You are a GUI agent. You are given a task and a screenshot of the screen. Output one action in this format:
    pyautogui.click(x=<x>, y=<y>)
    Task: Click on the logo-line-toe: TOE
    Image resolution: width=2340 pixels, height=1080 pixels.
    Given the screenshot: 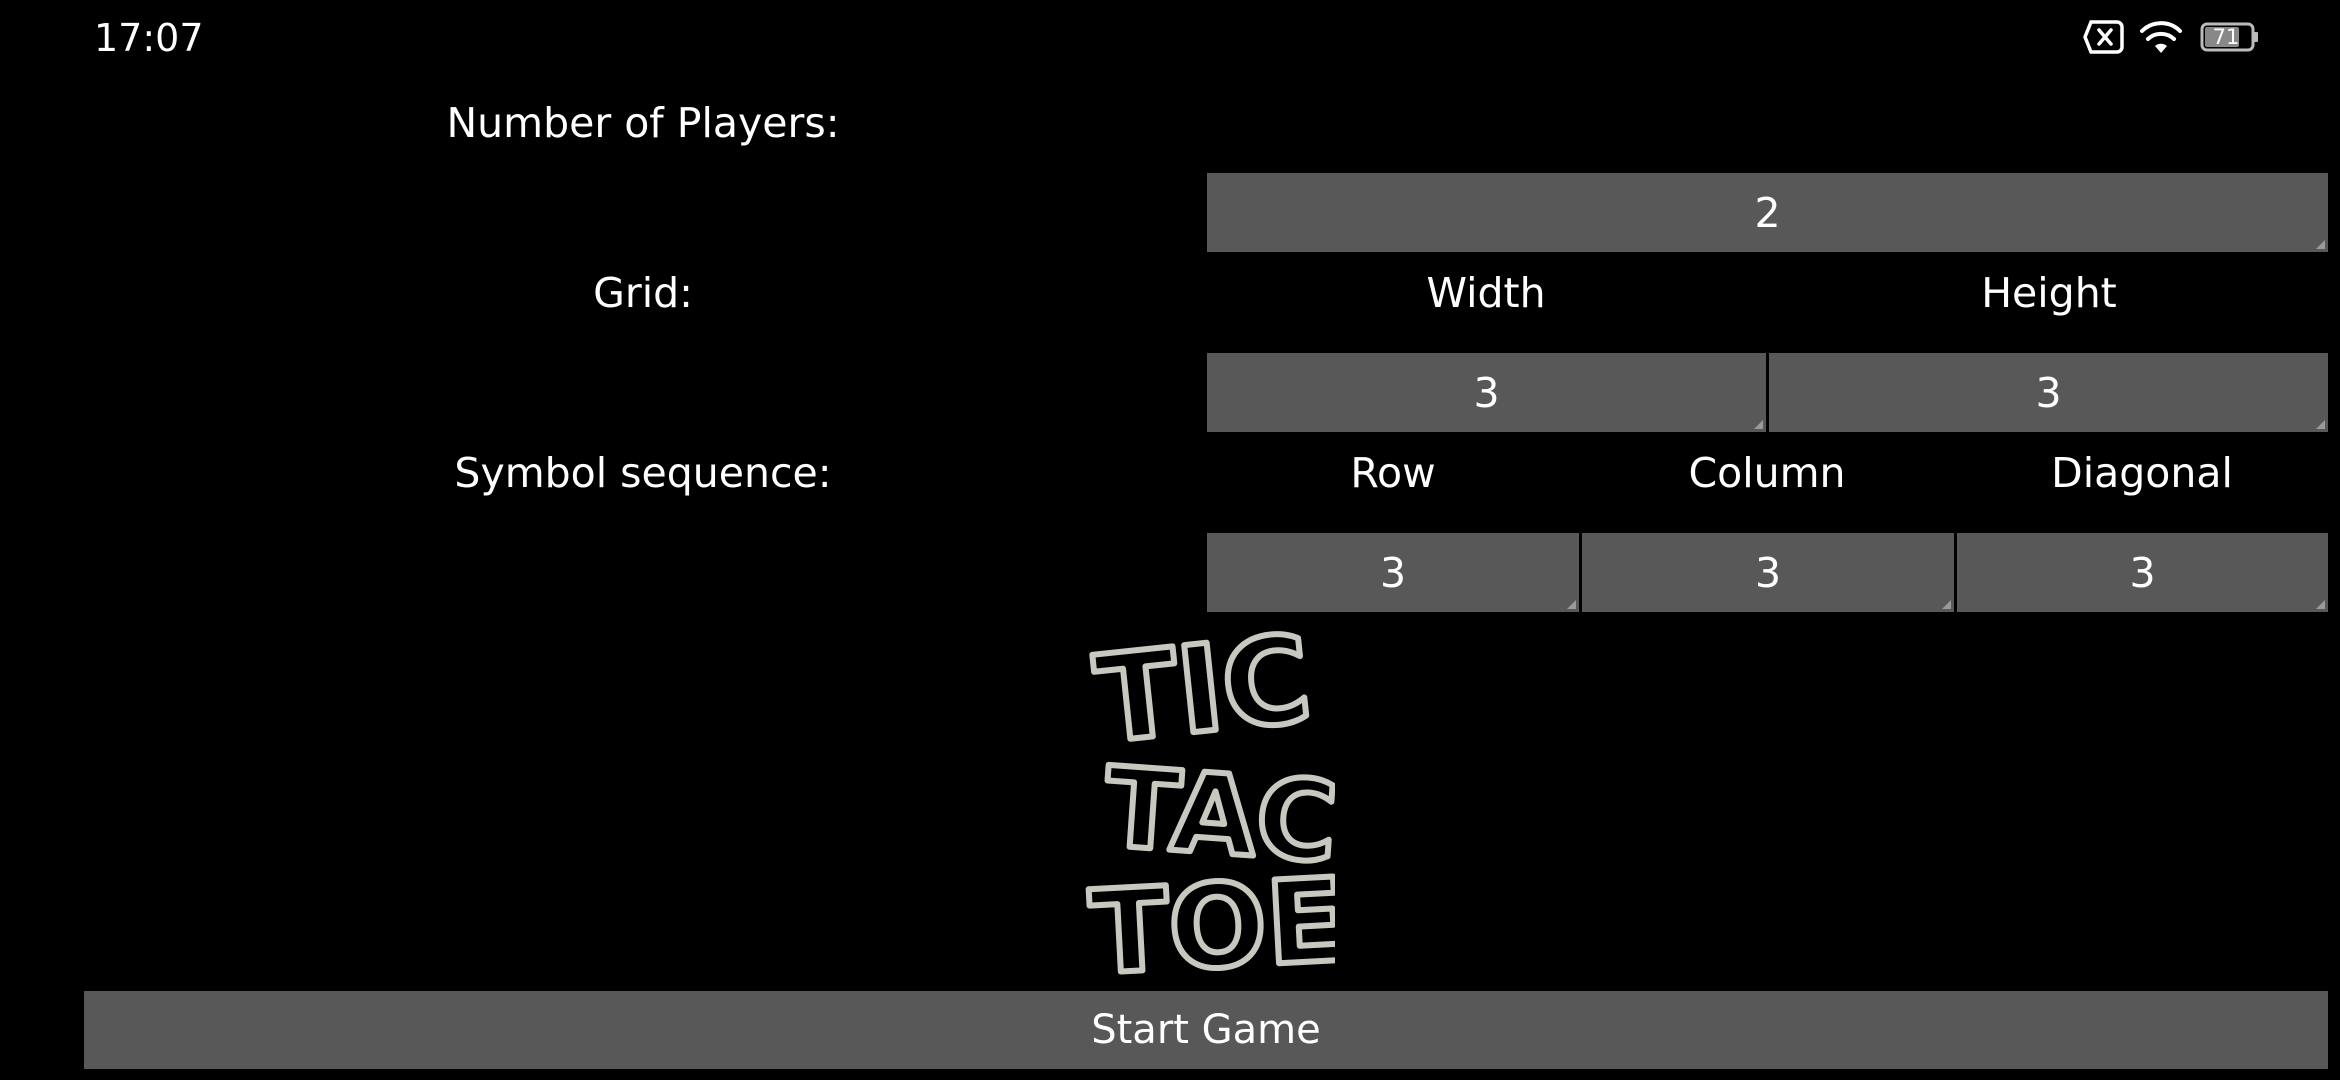 What is the action you would take?
    pyautogui.click(x=1211, y=918)
    